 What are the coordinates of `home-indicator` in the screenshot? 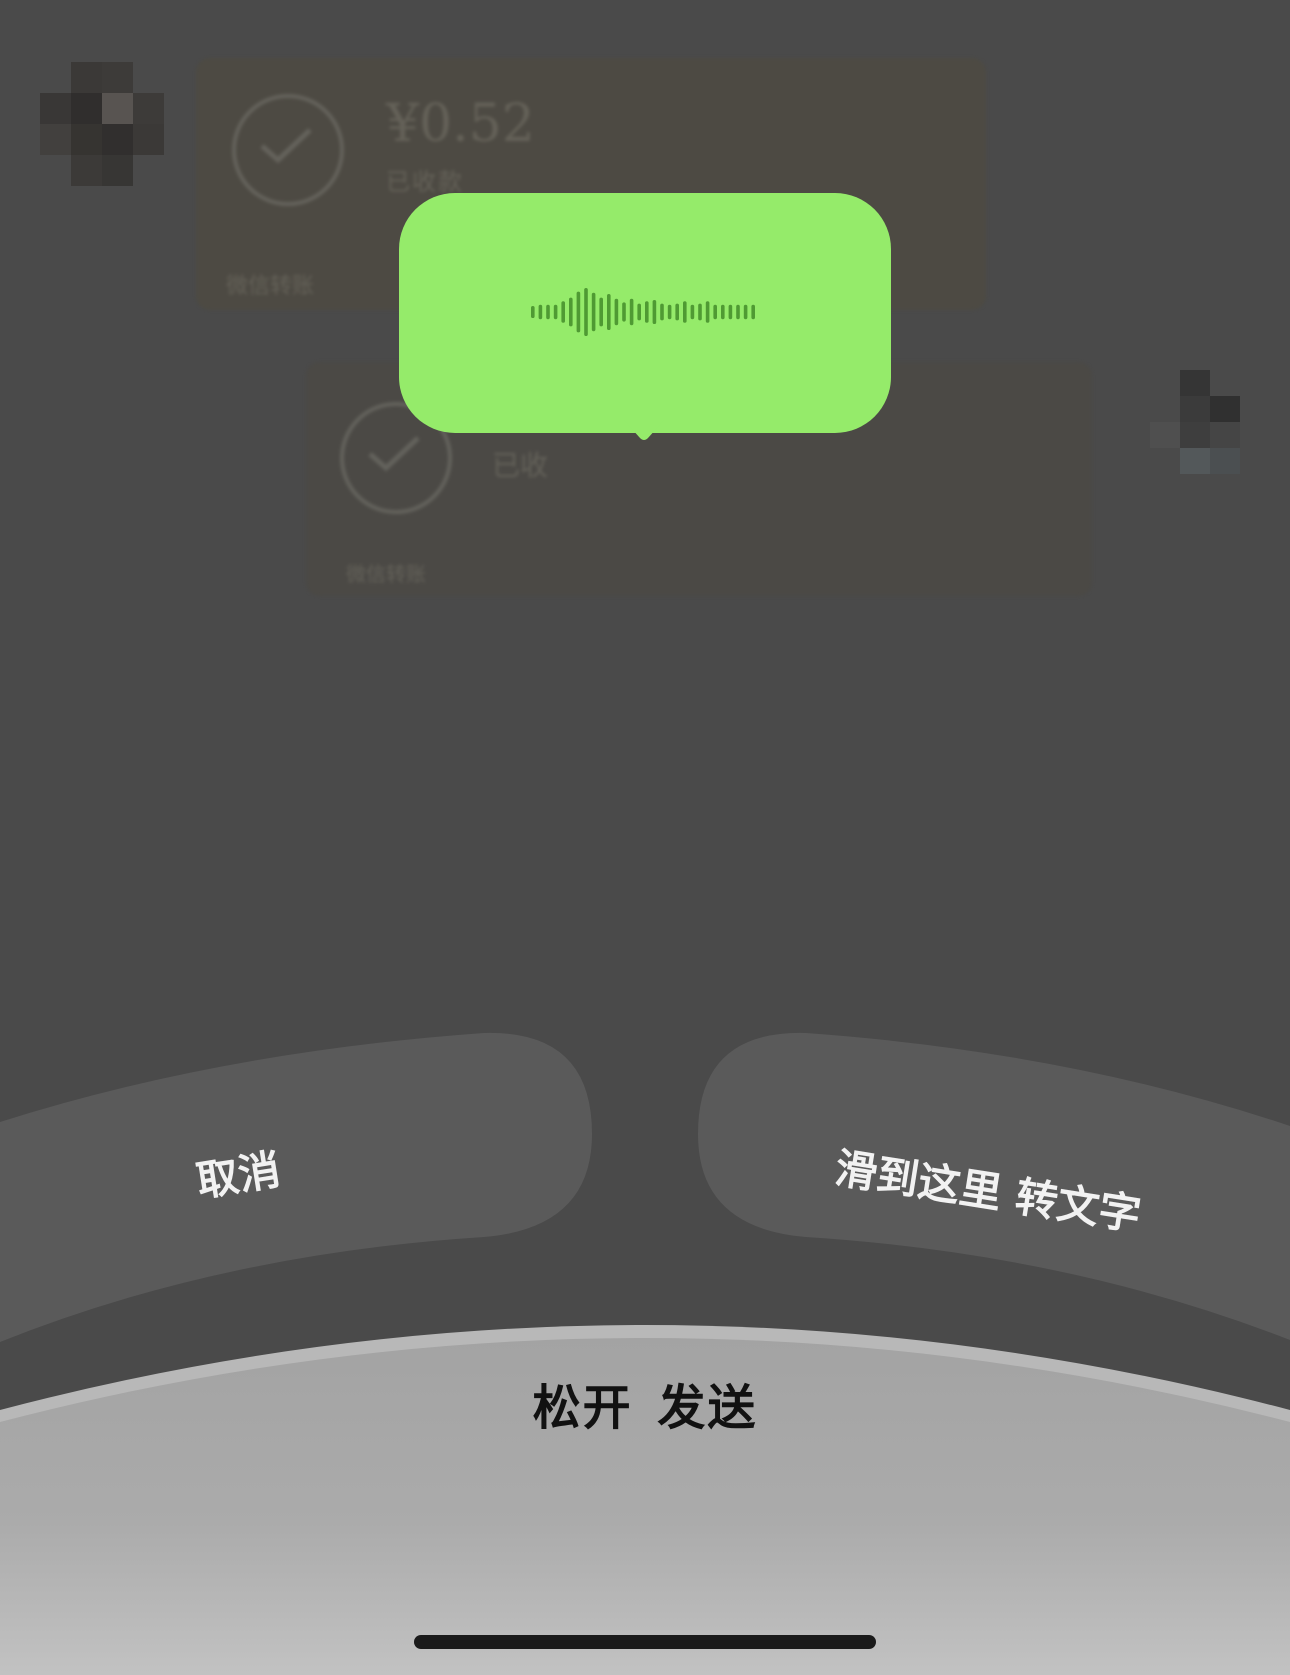 It's located at (645, 1642).